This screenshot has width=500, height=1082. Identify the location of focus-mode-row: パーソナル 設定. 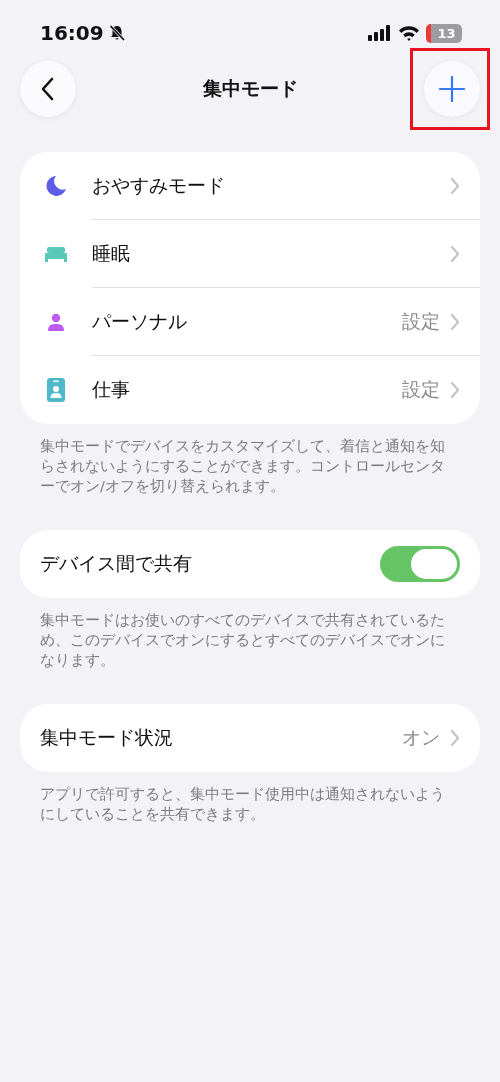
(250, 322).